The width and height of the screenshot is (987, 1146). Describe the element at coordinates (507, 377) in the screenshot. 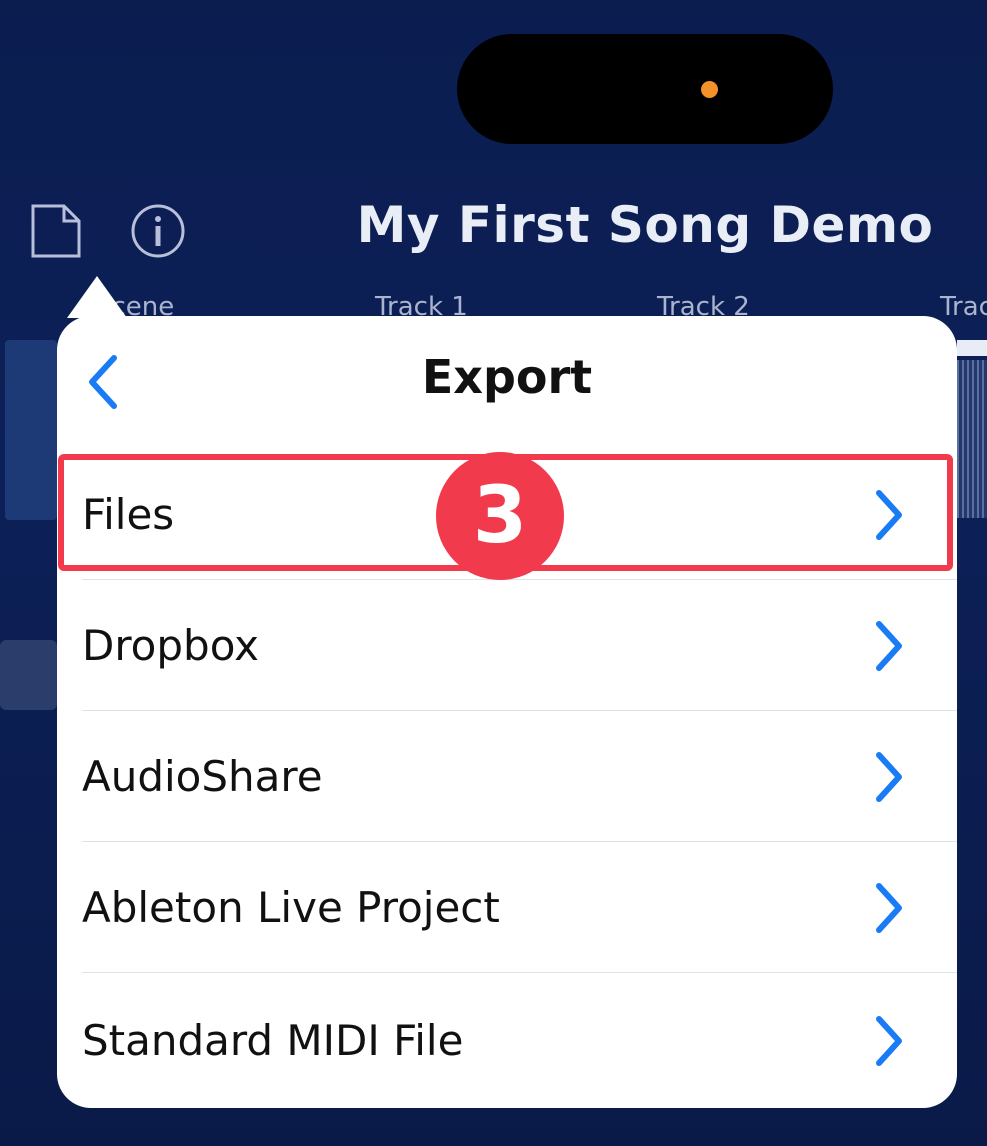

I see `popover-title: Export` at that location.